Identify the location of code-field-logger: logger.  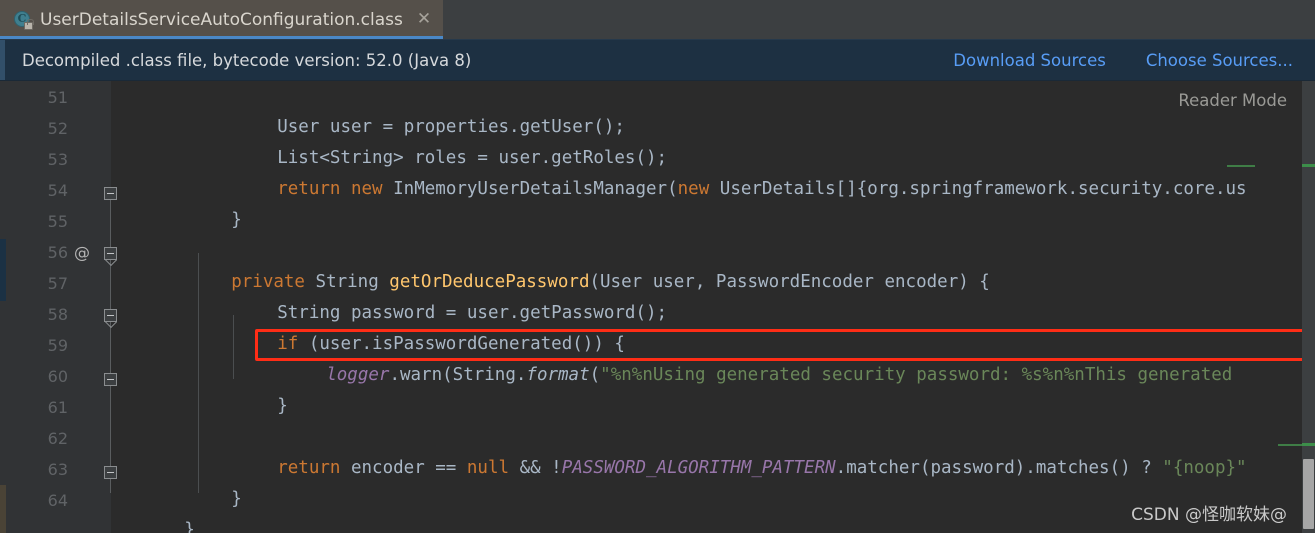
(358, 375).